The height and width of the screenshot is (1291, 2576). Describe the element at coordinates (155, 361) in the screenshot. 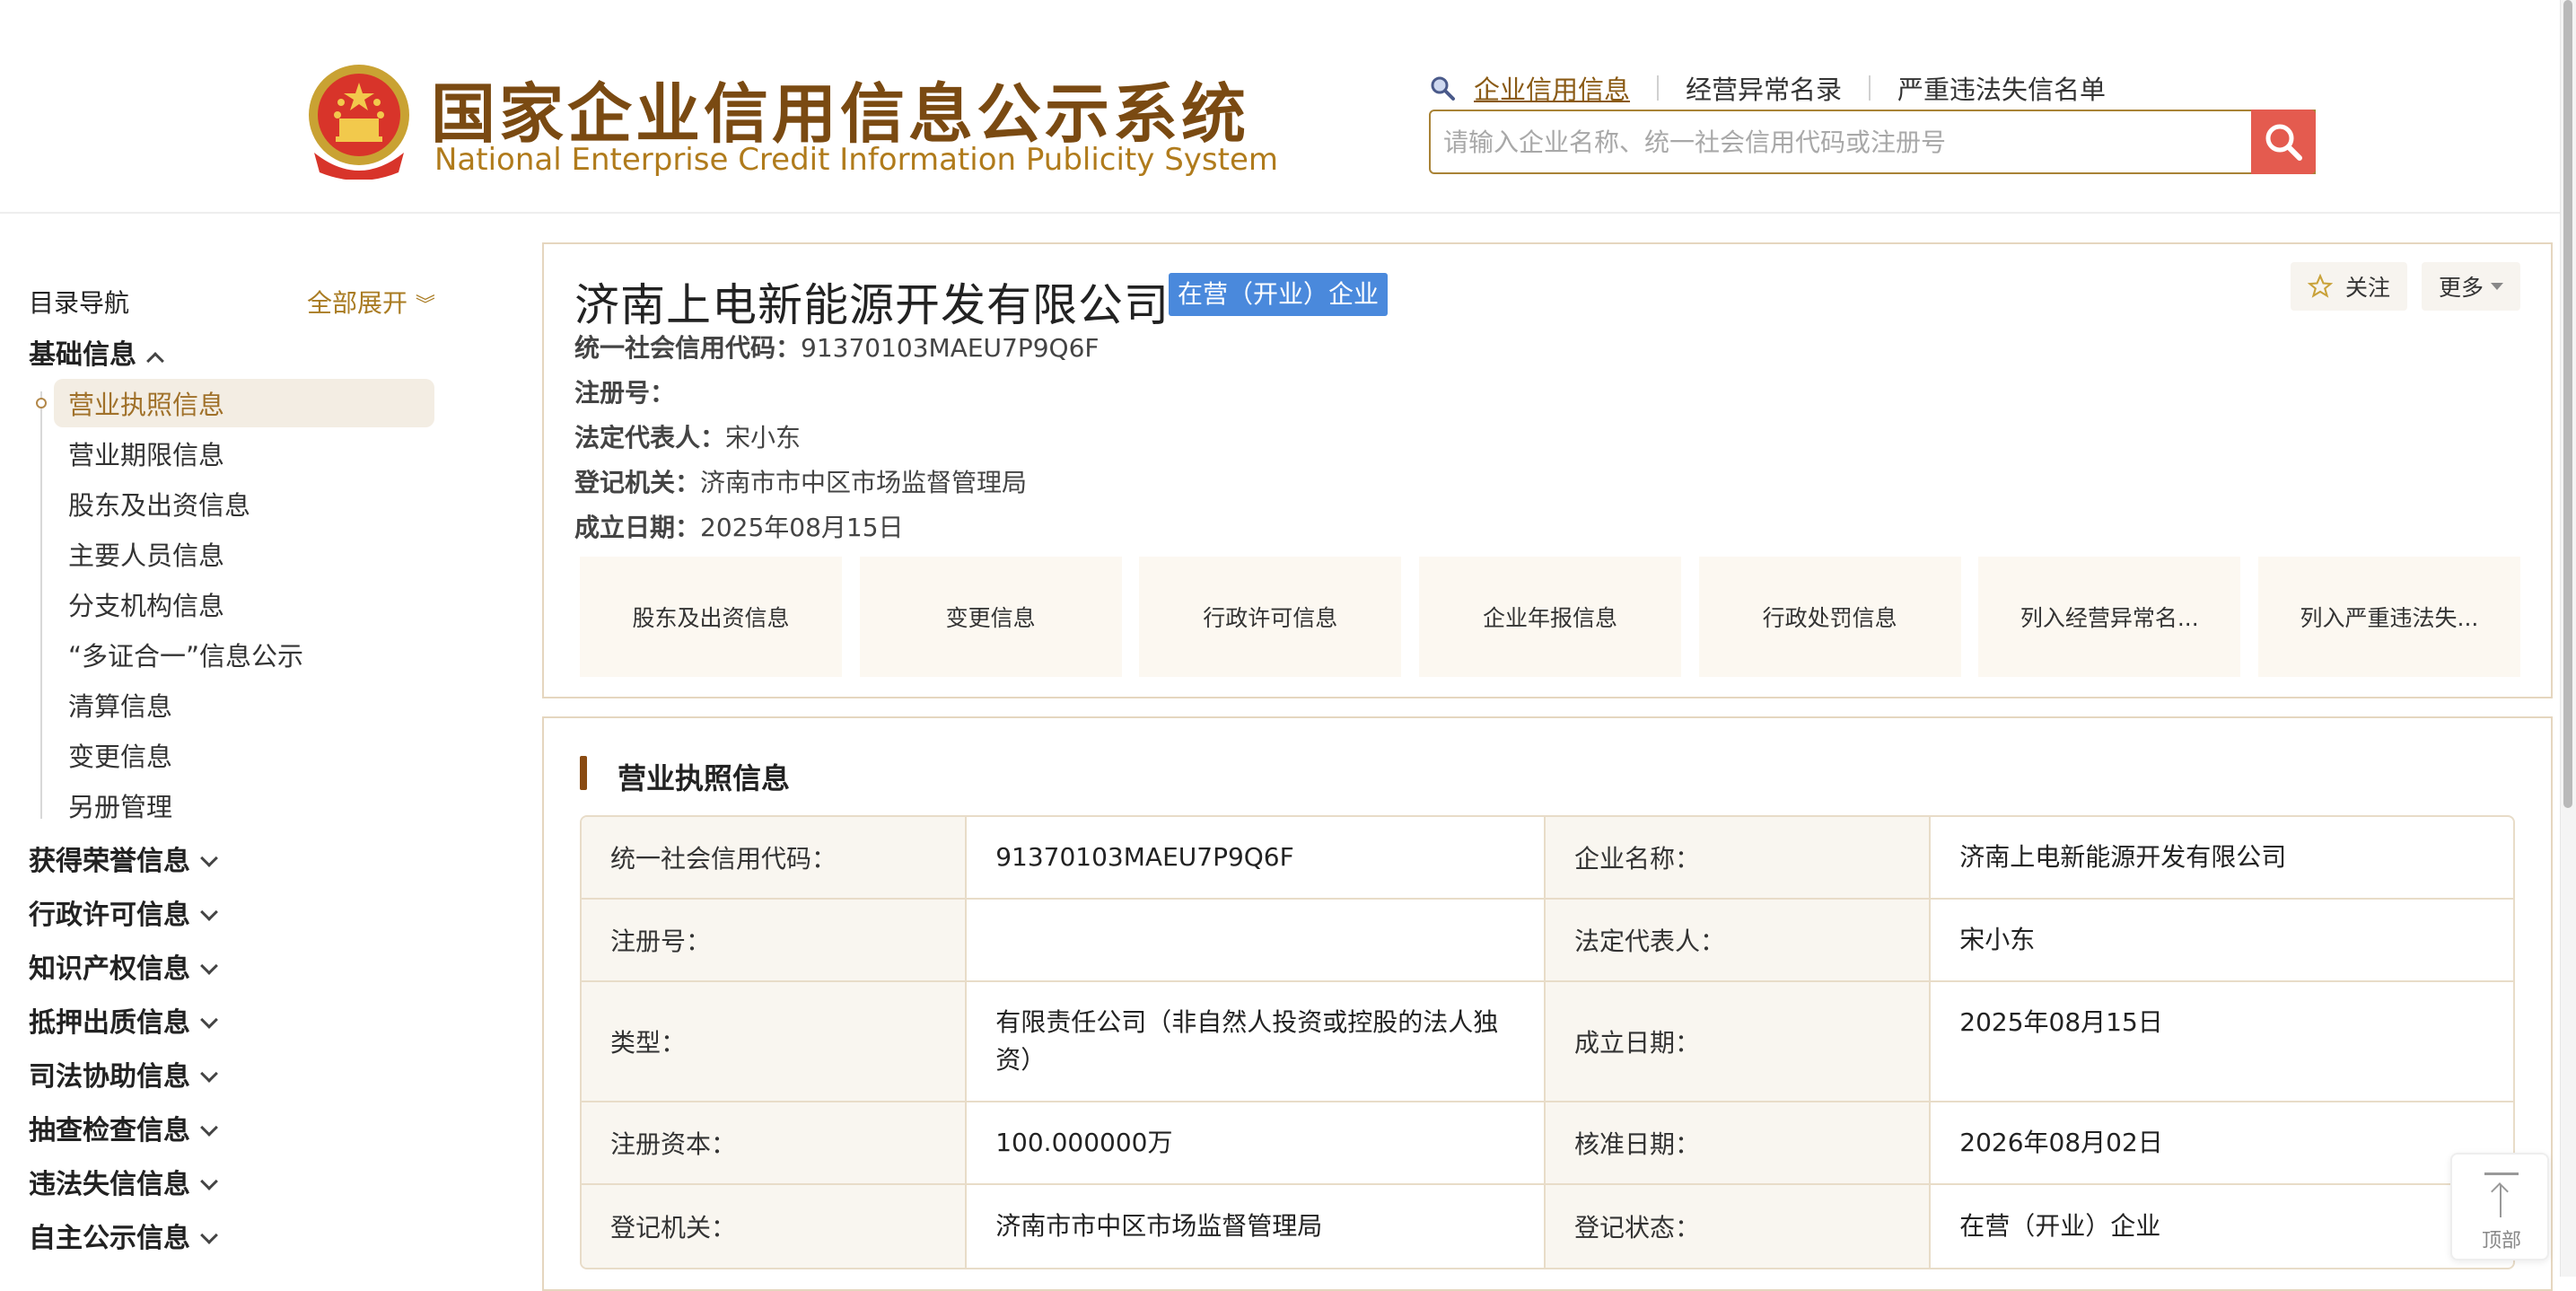

I see `chevron-up-icon` at that location.